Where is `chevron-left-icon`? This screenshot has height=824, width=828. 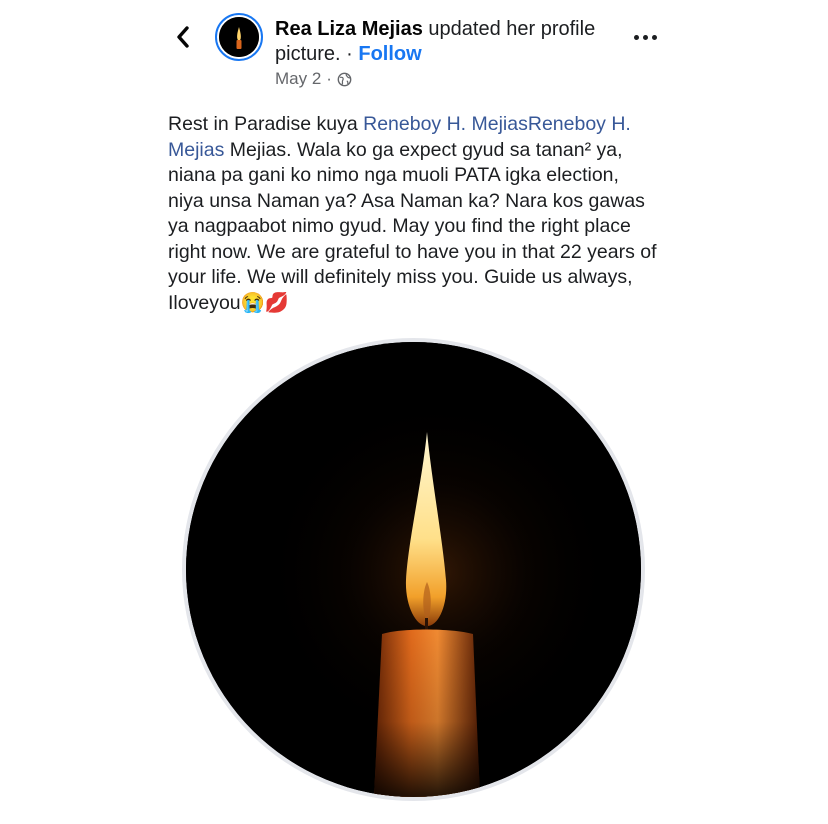 chevron-left-icon is located at coordinates (183, 37).